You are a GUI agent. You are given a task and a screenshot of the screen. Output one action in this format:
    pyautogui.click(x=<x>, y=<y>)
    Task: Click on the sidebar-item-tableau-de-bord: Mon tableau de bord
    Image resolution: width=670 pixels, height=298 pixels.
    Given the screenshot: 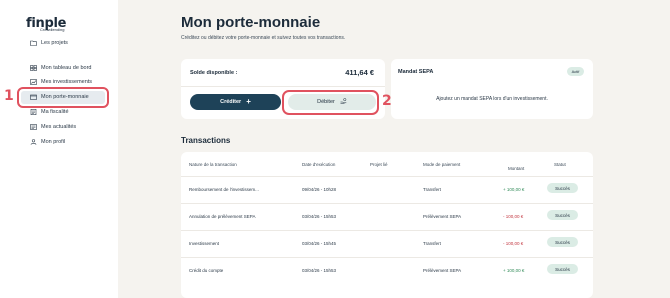 What is the action you would take?
    pyautogui.click(x=73, y=68)
    